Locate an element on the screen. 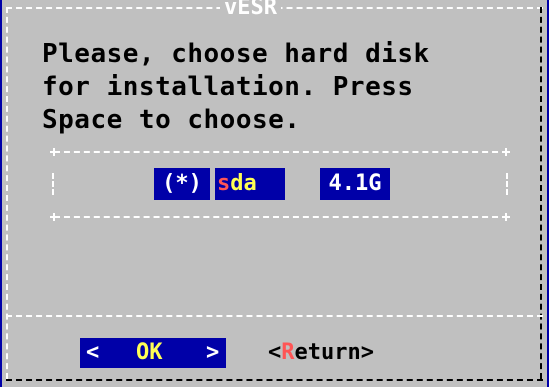 This screenshot has height=387, width=549. return-button-hotkey: R is located at coordinates (288, 352).